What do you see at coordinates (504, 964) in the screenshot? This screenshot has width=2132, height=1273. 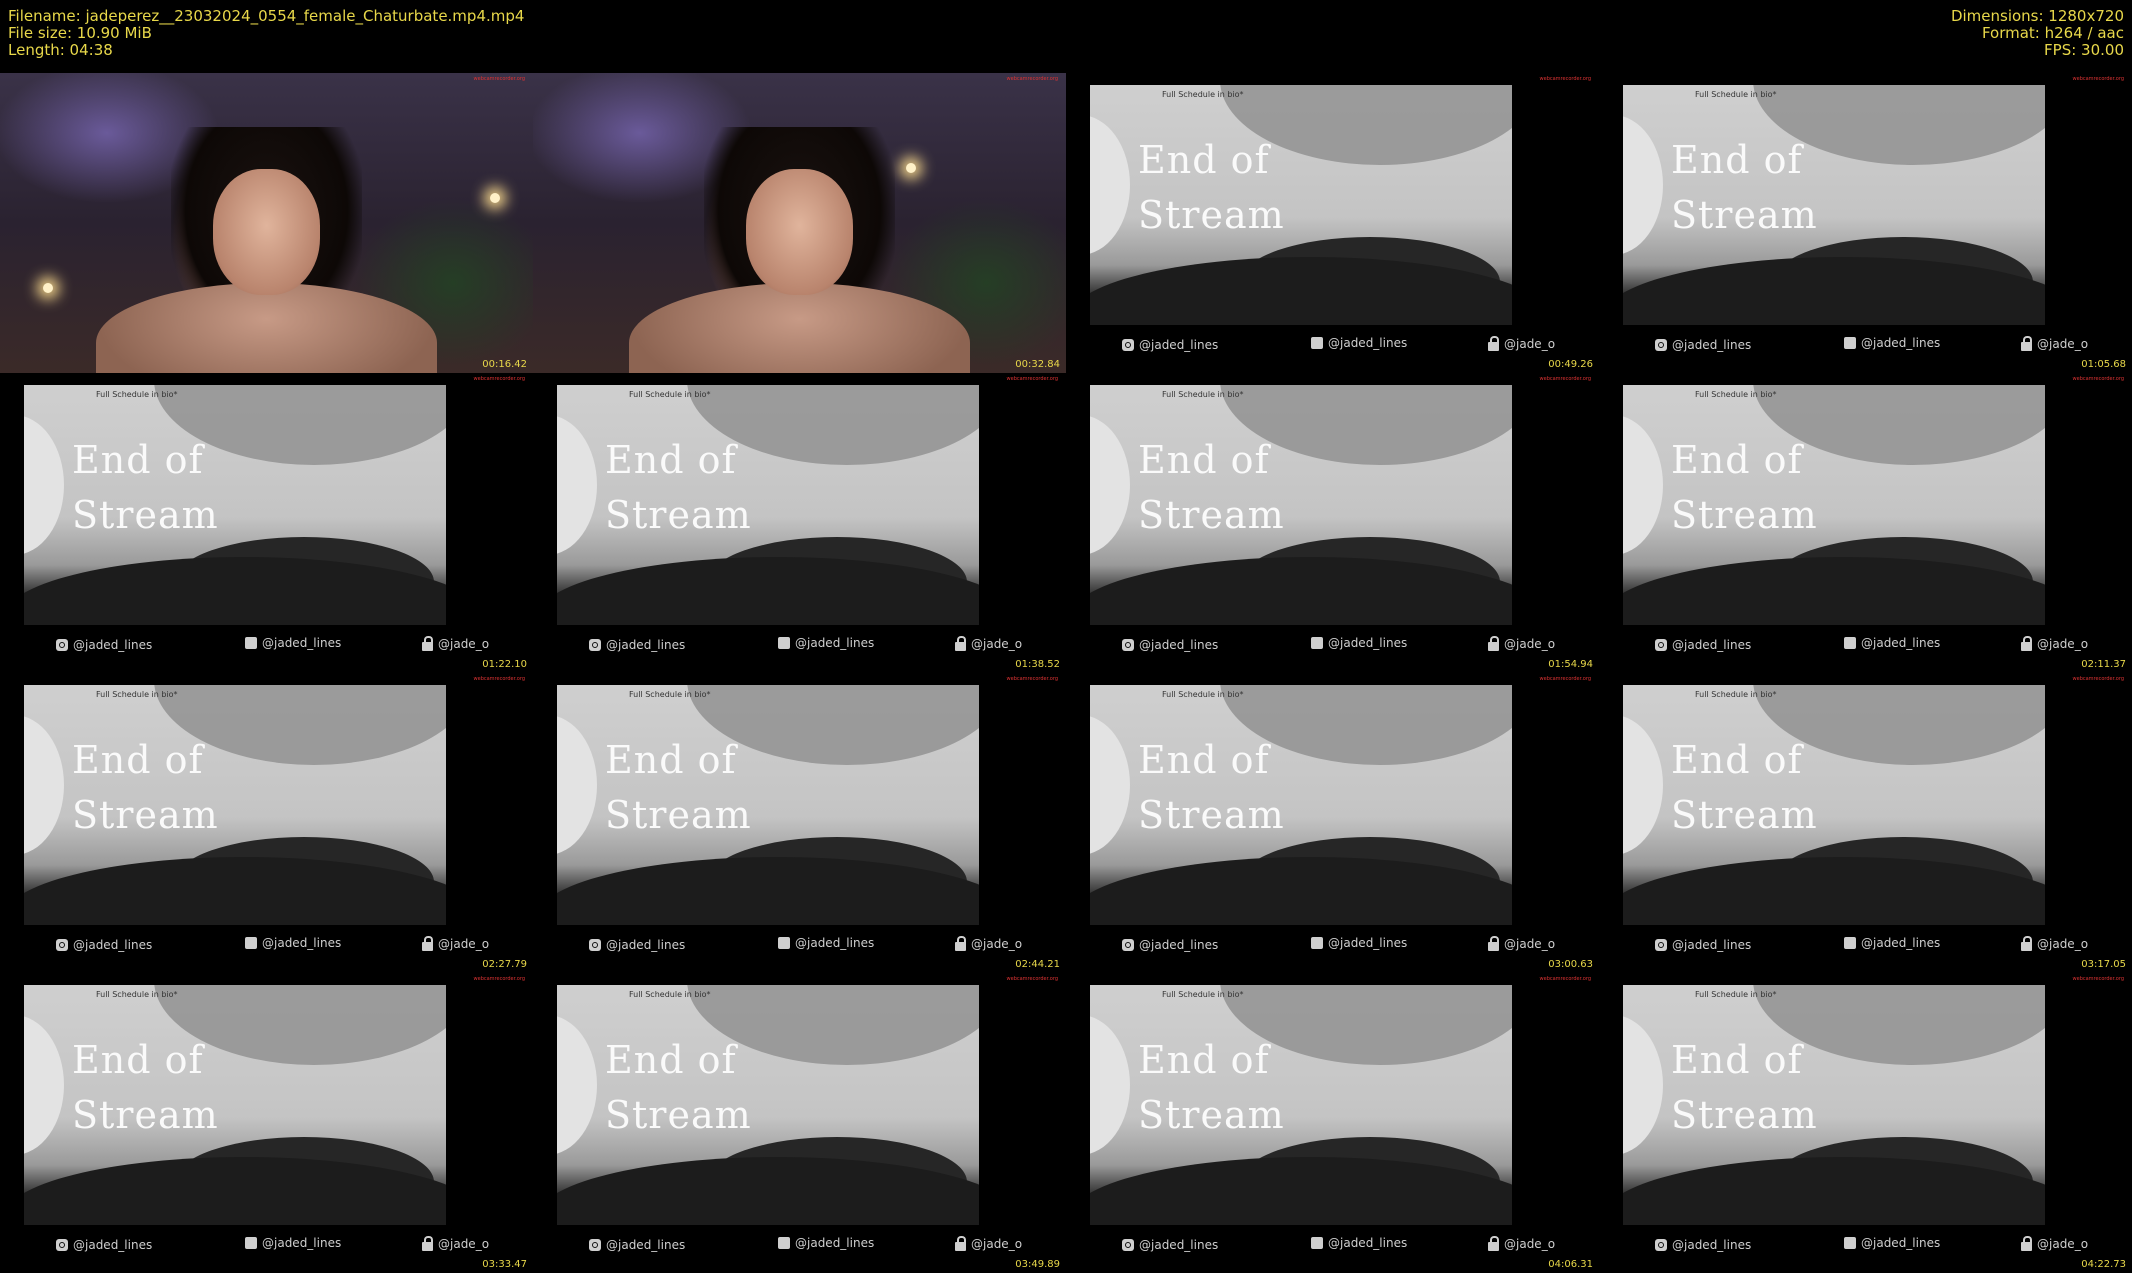 I see `timestamp: 02:27.79` at bounding box center [504, 964].